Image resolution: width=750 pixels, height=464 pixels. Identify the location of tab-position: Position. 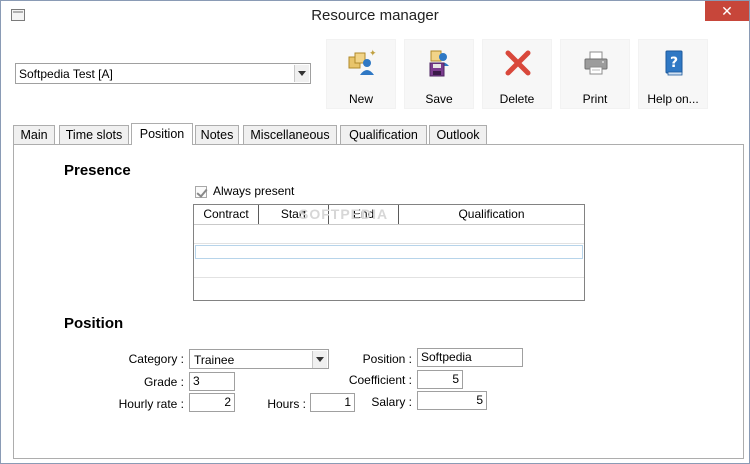
(162, 134).